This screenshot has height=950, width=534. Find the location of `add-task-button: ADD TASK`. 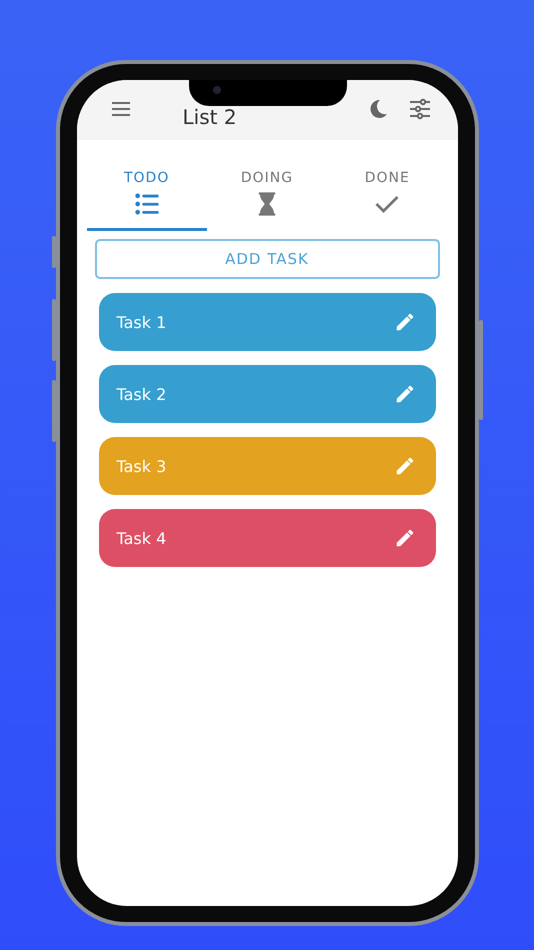

add-task-button: ADD TASK is located at coordinates (267, 259).